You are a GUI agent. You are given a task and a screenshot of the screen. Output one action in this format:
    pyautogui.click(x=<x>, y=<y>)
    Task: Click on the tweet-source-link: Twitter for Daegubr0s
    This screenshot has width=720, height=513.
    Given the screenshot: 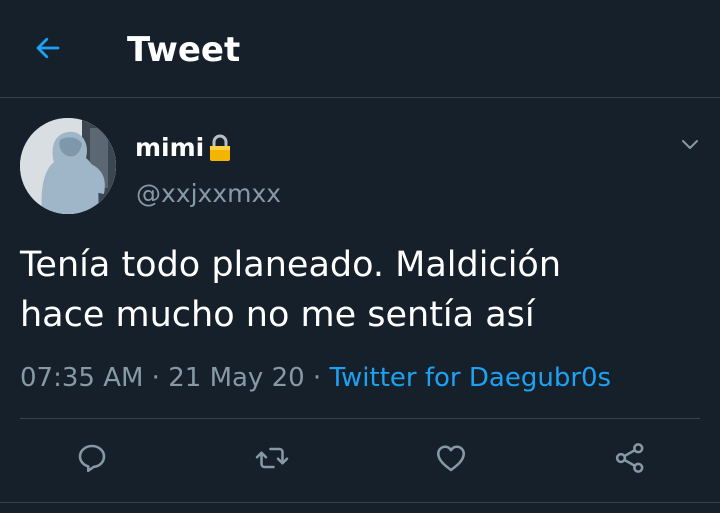 What is the action you would take?
    pyautogui.click(x=470, y=378)
    